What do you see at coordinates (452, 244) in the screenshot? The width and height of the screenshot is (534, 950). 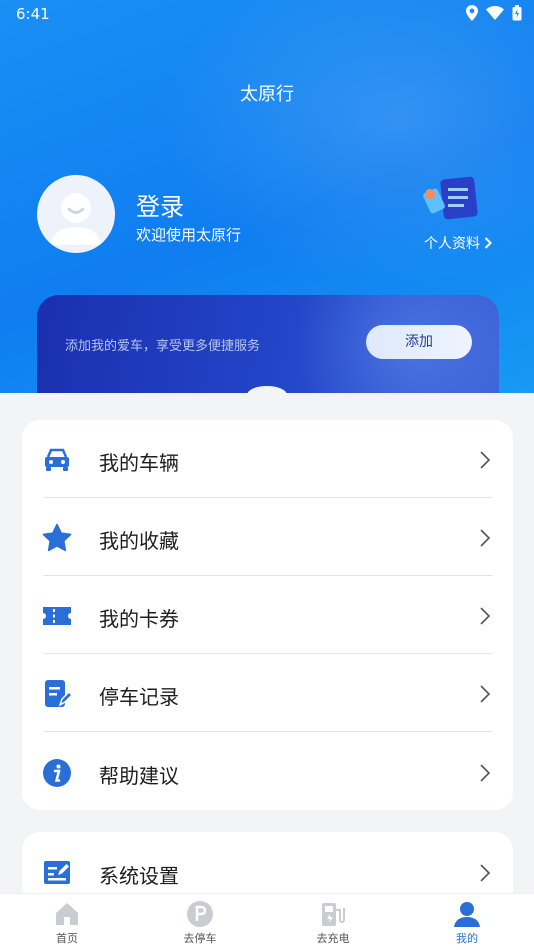 I see `profile-link-label: 个人资料` at bounding box center [452, 244].